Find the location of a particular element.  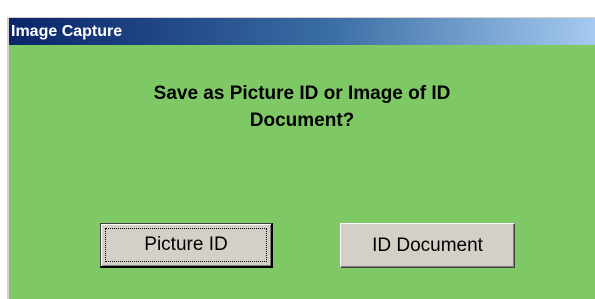

id-document-button-label: ID Document is located at coordinates (427, 245).